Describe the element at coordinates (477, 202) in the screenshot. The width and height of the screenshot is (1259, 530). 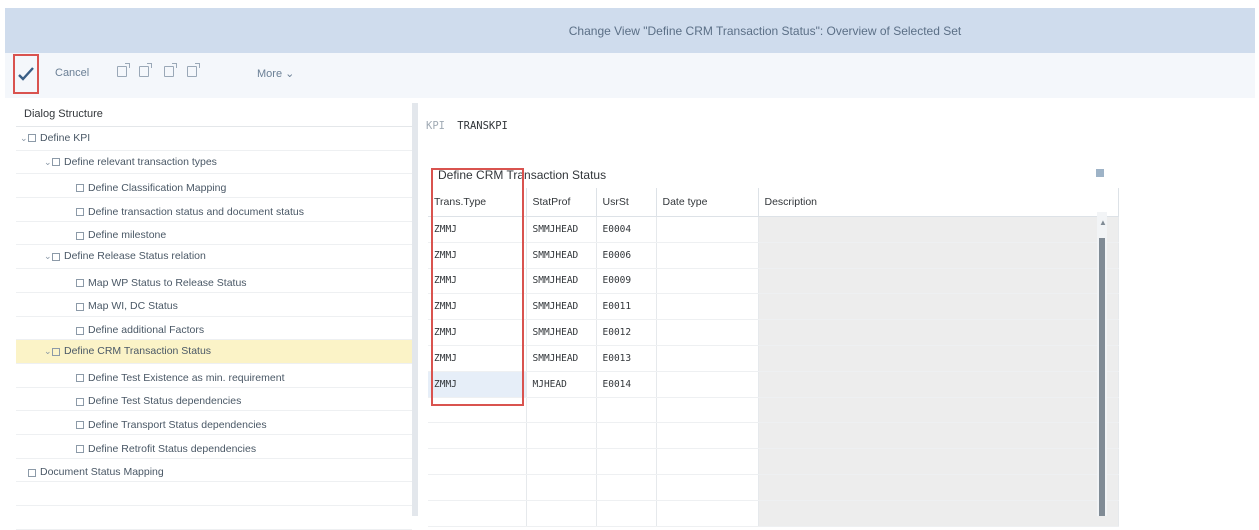
I see `column-header-trans-type: Trans.Type` at that location.